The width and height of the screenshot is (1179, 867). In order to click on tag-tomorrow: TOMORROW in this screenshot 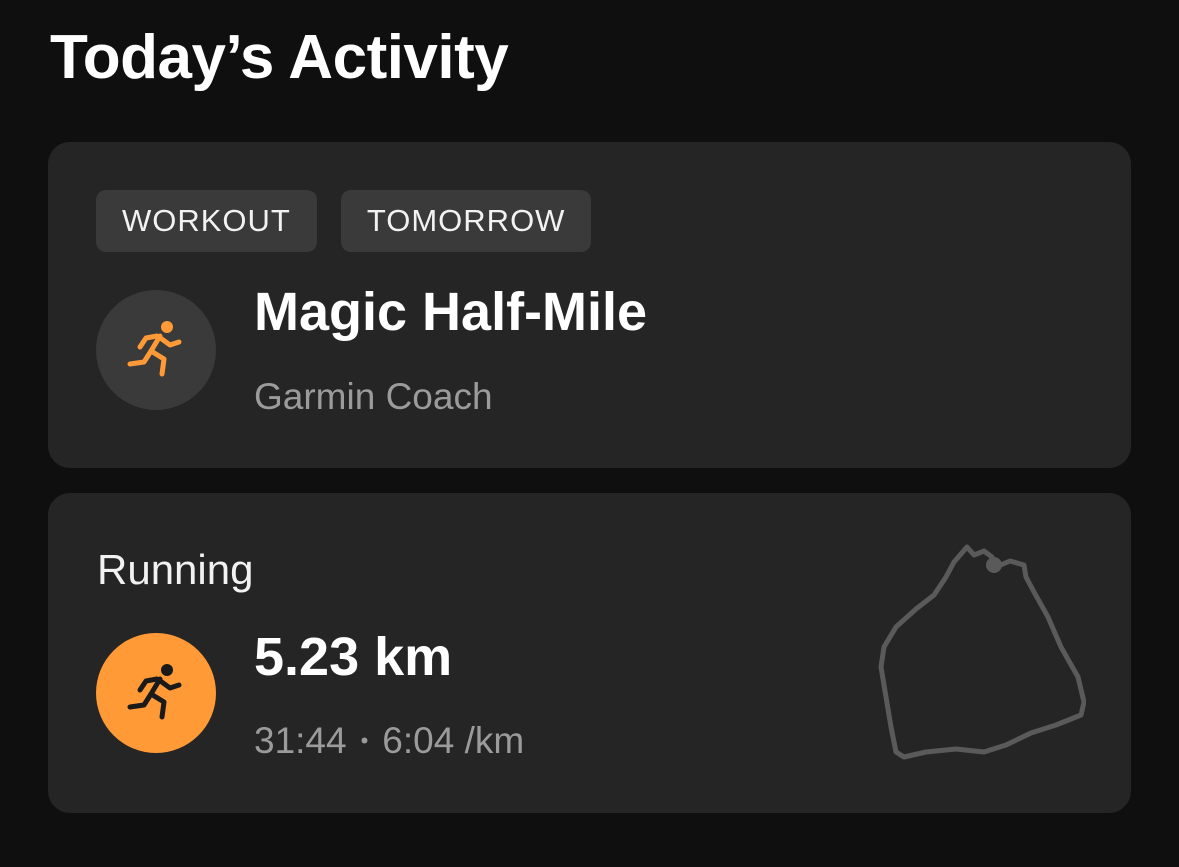, I will do `click(466, 221)`.